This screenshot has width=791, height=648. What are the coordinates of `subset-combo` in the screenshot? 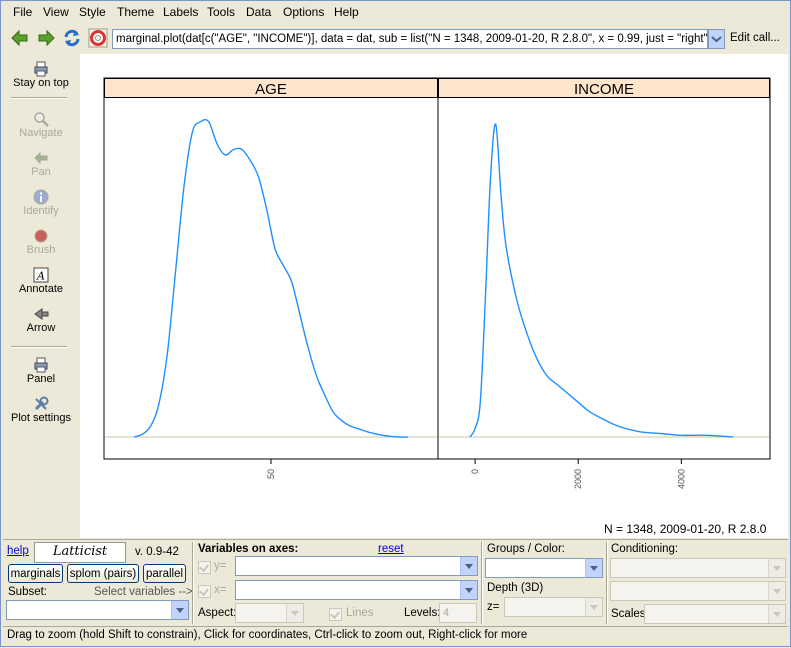 It's located at (97, 610).